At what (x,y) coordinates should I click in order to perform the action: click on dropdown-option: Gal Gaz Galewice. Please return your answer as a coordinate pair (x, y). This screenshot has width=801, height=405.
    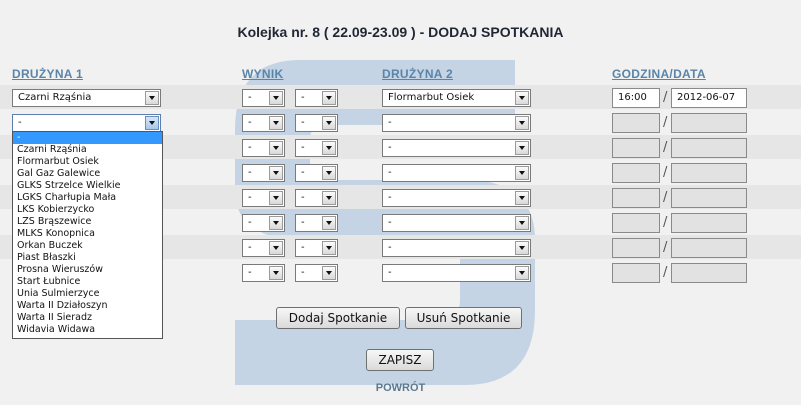
    Looking at the image, I should click on (87, 174).